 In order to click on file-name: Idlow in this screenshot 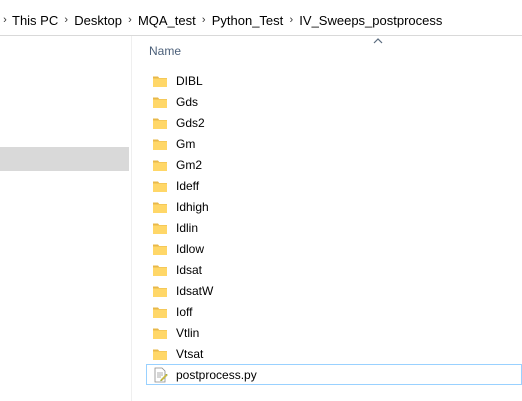, I will do `click(190, 248)`.